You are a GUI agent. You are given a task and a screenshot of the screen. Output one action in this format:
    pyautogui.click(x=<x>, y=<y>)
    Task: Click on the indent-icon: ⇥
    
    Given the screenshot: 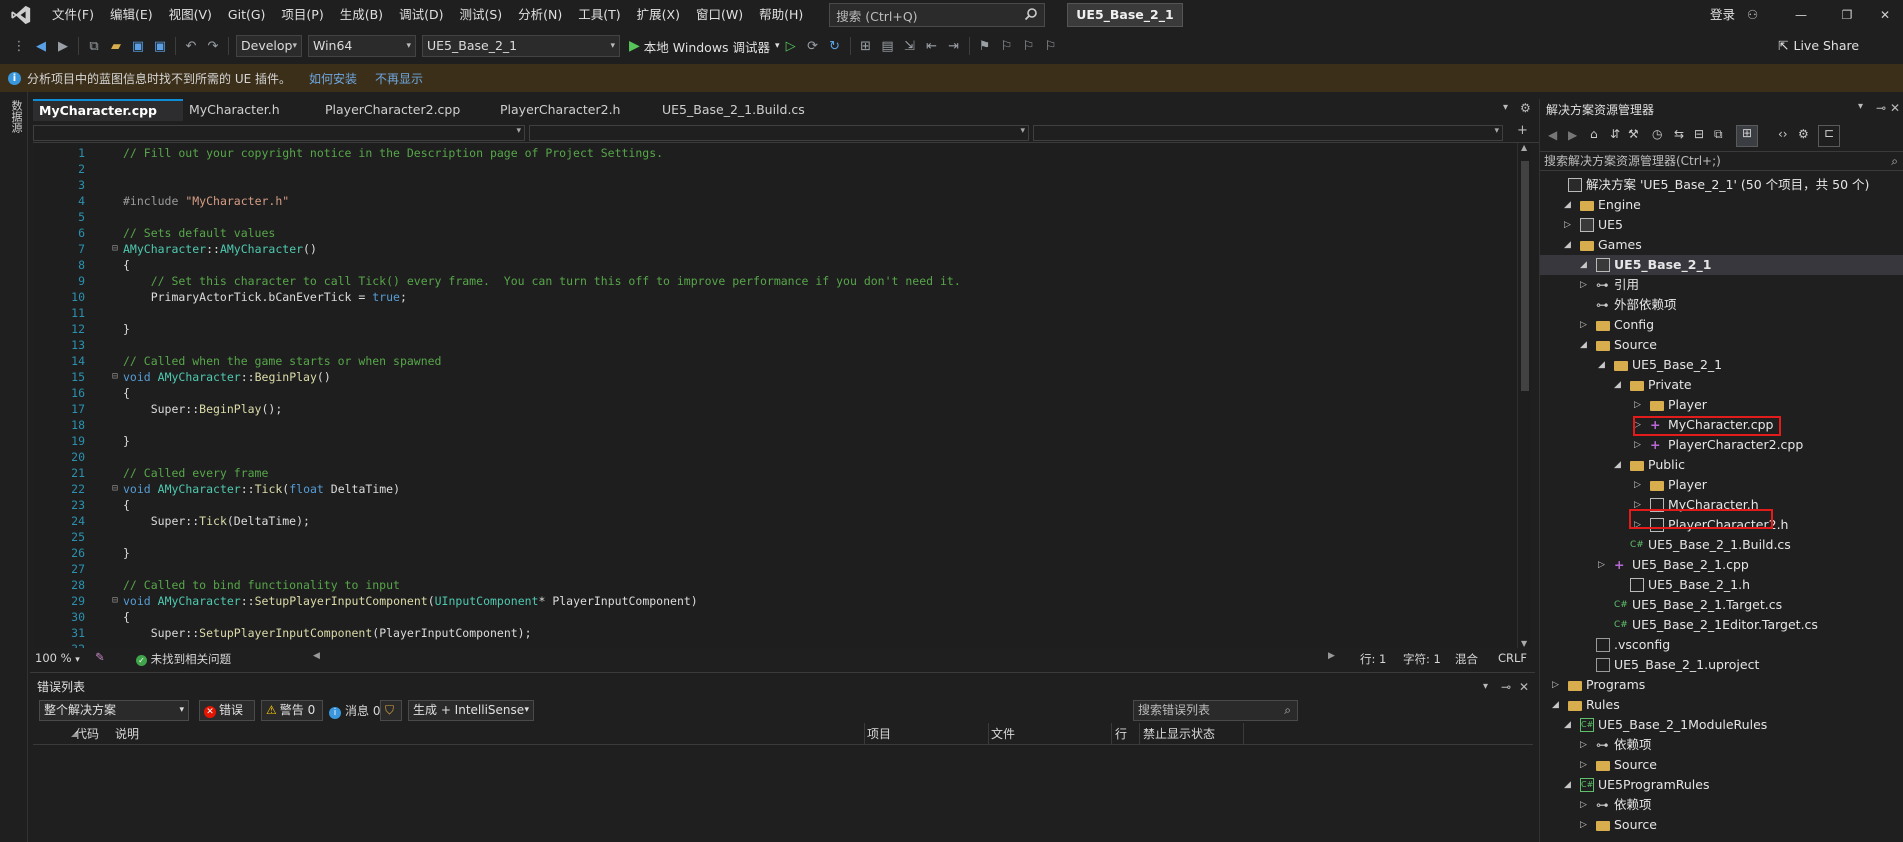 What is the action you would take?
    pyautogui.click(x=954, y=46)
    